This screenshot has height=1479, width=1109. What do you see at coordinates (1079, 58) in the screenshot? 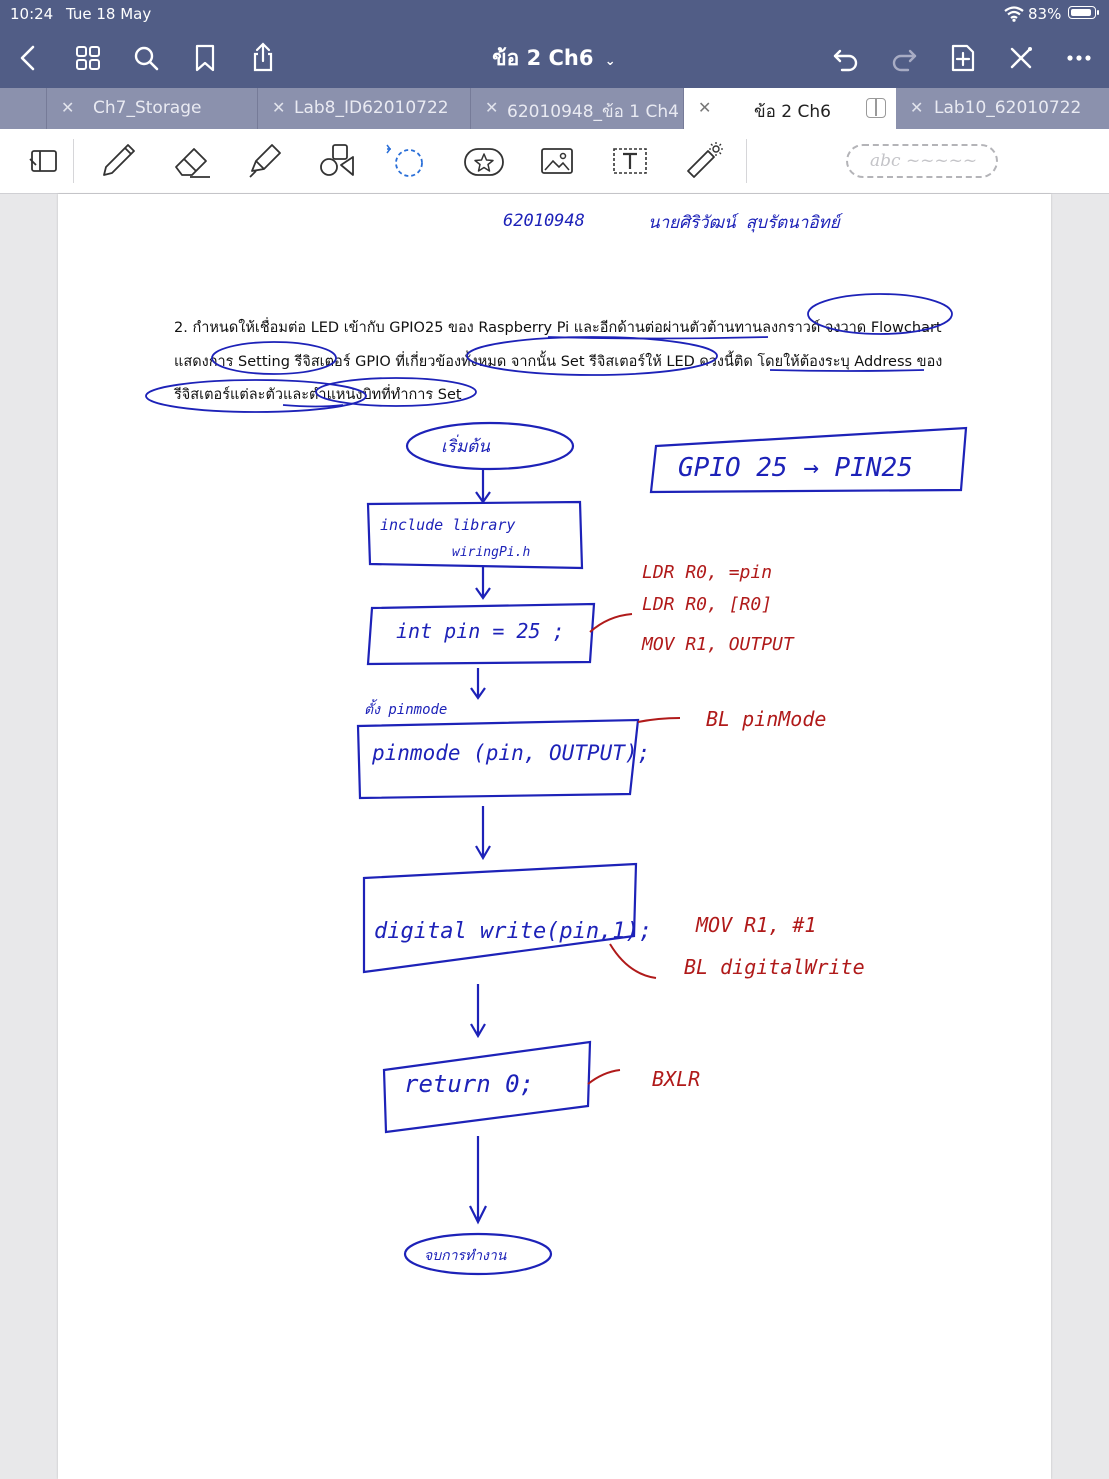
I see `more-icon` at bounding box center [1079, 58].